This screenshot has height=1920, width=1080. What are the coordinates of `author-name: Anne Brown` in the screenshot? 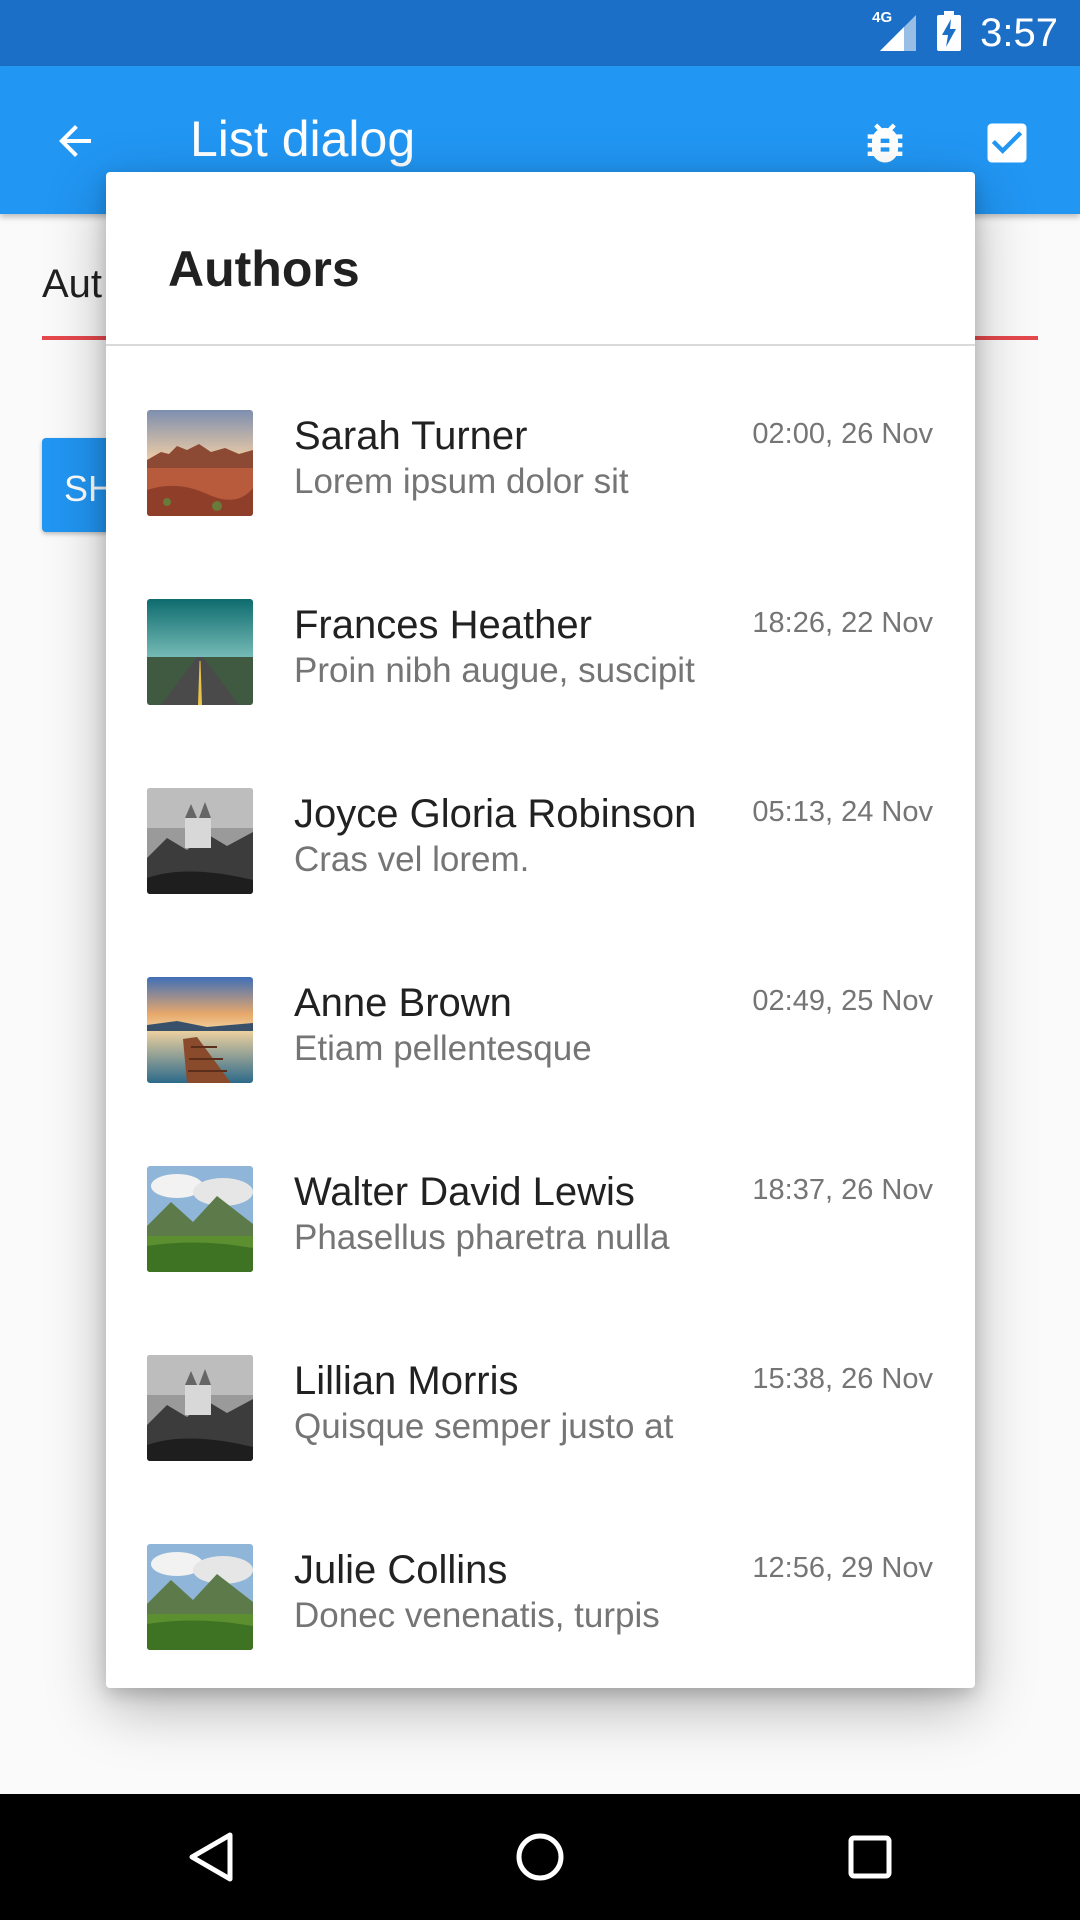 It's located at (403, 1003).